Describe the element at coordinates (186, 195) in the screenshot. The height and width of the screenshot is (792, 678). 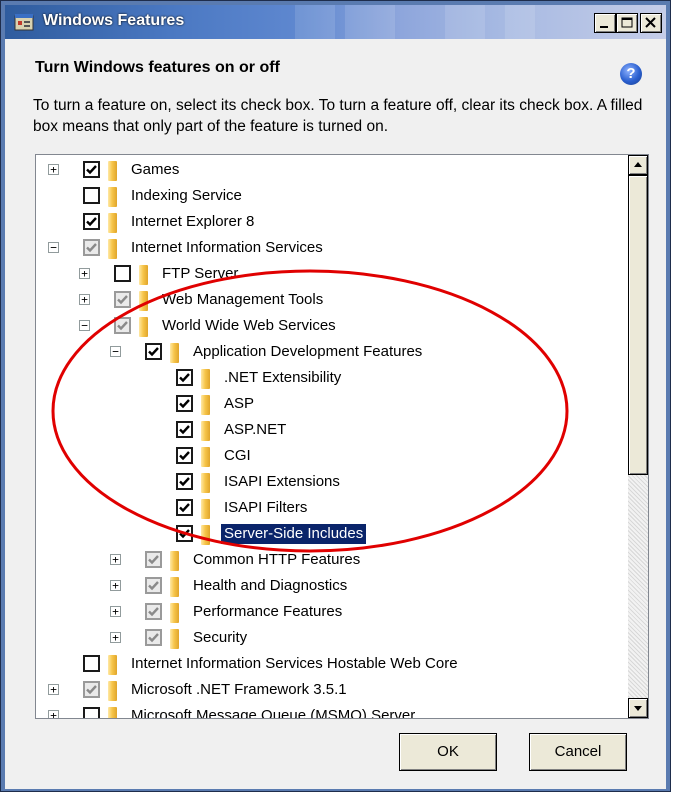
I see `tree-item-label: Indexing Service` at that location.